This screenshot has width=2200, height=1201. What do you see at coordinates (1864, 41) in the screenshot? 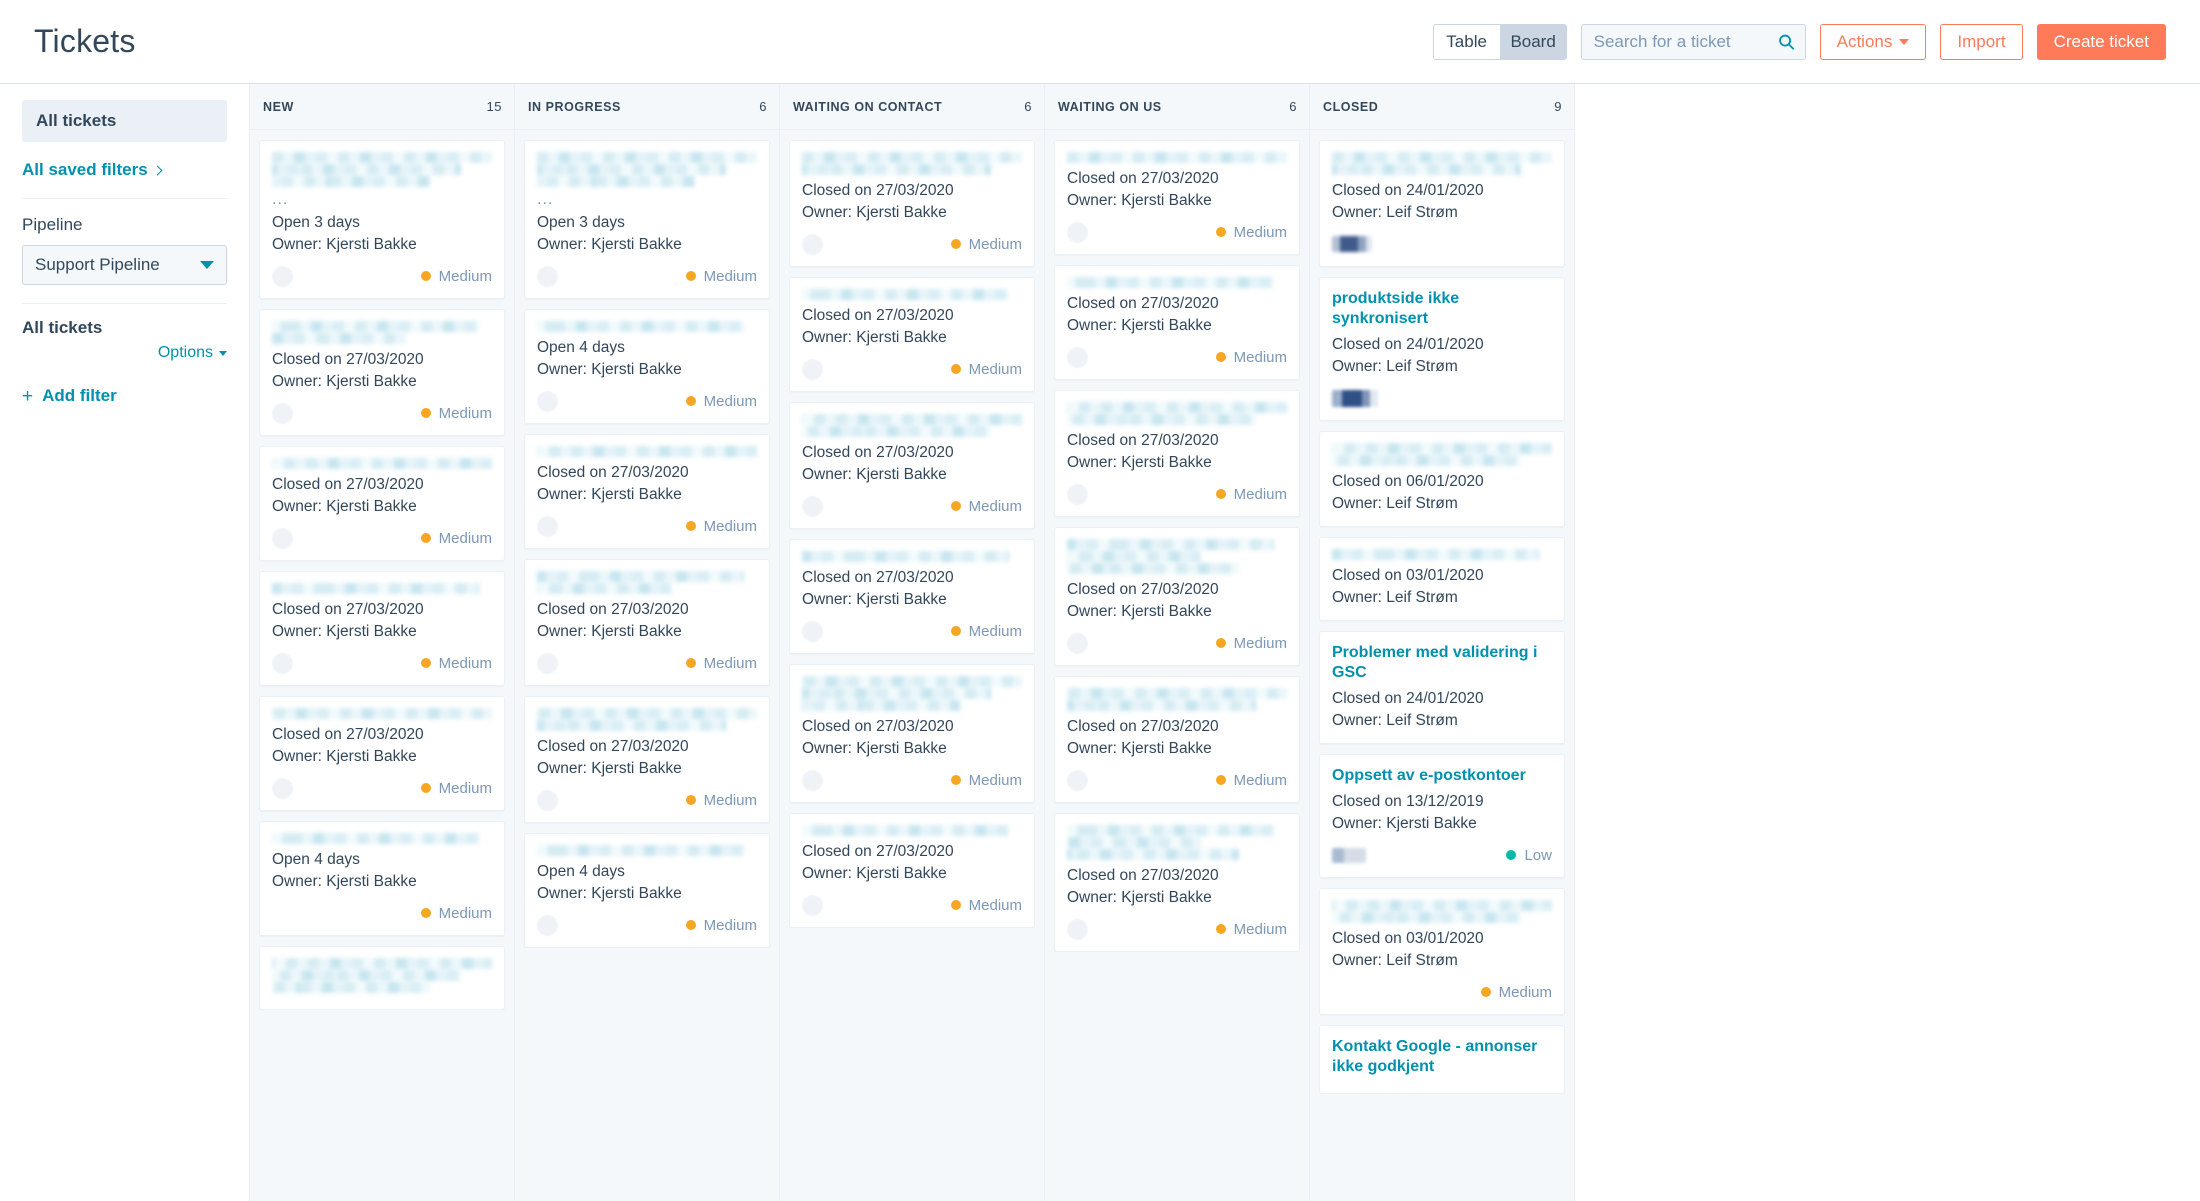
I see `actions-button-label: Actions` at bounding box center [1864, 41].